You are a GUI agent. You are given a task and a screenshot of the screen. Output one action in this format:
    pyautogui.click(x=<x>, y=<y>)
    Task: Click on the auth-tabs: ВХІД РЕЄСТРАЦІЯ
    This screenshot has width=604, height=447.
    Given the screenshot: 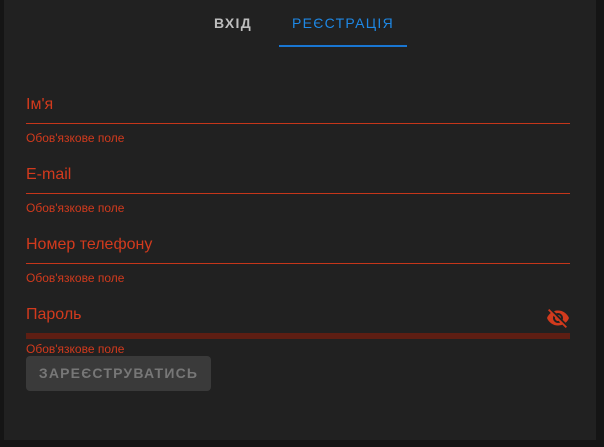 What is the action you would take?
    pyautogui.click(x=300, y=24)
    